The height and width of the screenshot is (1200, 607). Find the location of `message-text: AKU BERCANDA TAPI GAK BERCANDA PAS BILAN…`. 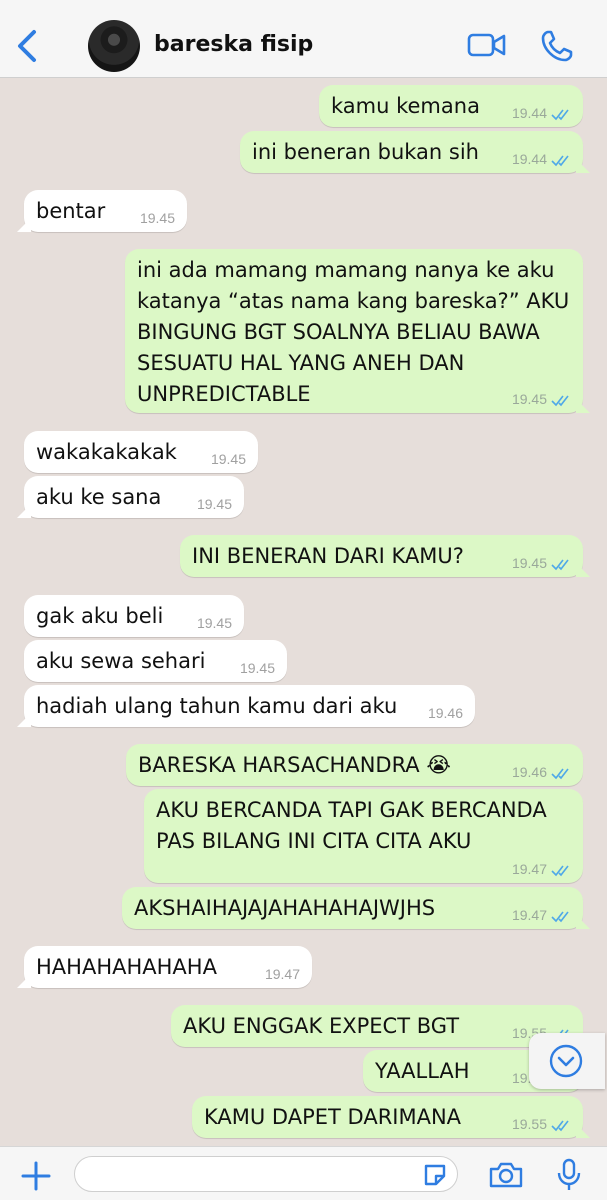

message-text: AKU BERCANDA TAPI GAK BERCANDA PAS BILAN… is located at coordinates (351, 825).